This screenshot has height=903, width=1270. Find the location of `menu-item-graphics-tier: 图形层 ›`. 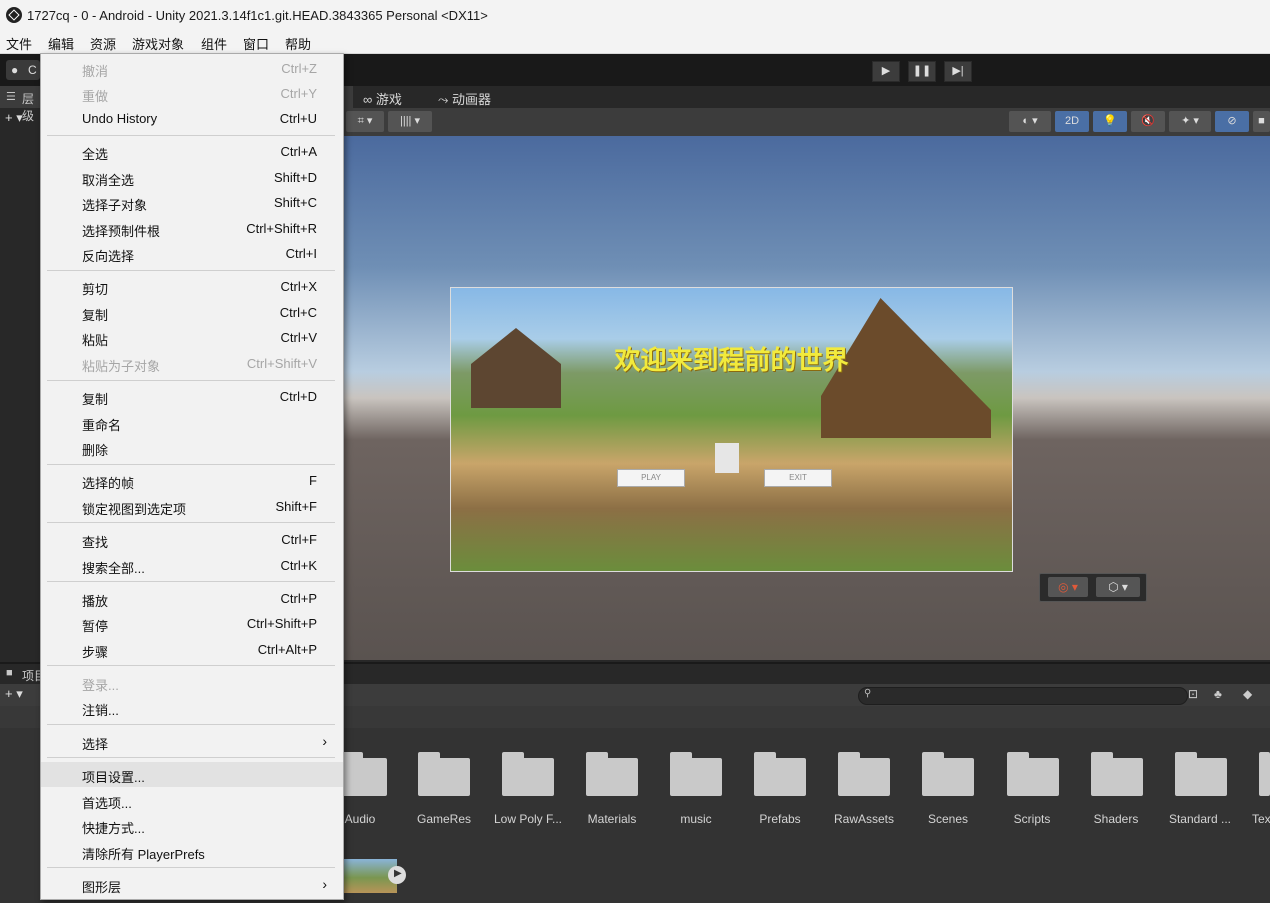

menu-item-graphics-tier: 图形层 › is located at coordinates (192, 884).